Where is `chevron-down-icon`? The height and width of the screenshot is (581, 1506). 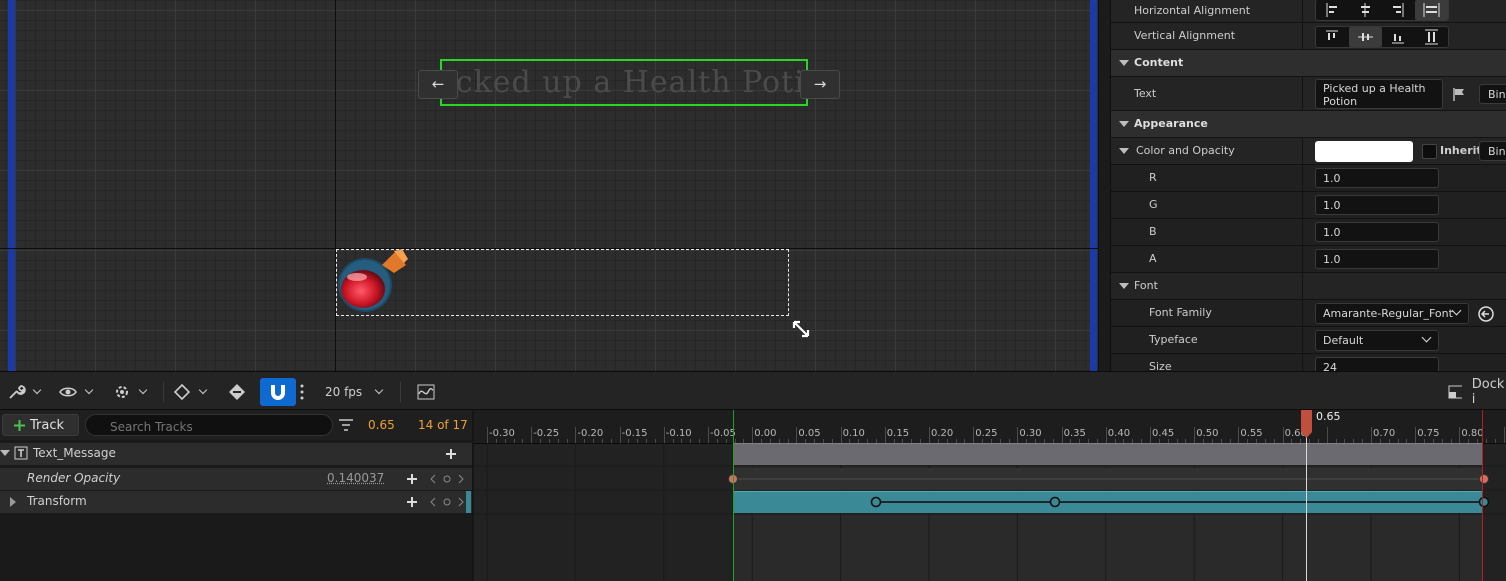 chevron-down-icon is located at coordinates (1457, 311).